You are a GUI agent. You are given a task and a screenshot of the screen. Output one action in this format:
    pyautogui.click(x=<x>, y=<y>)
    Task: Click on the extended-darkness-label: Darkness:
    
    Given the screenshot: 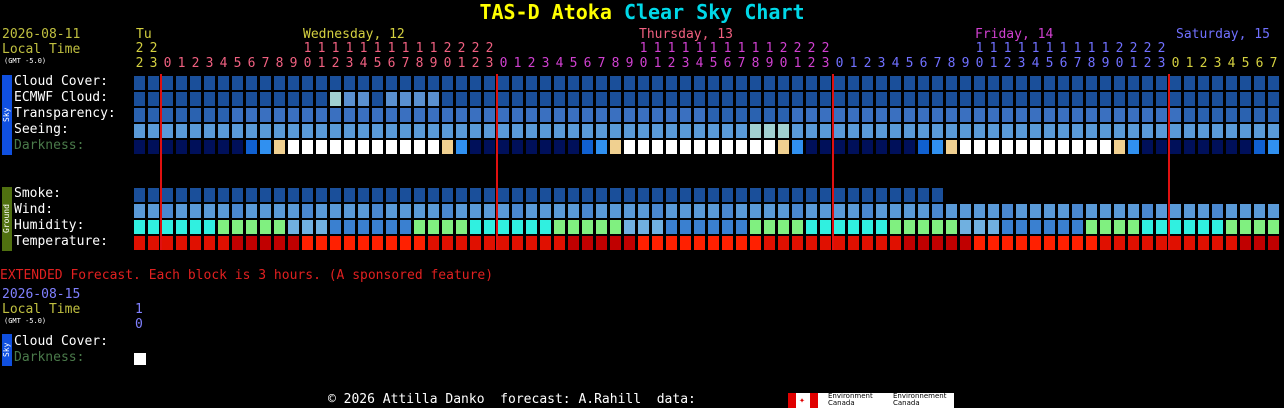 What is the action you would take?
    pyautogui.click(x=49, y=357)
    